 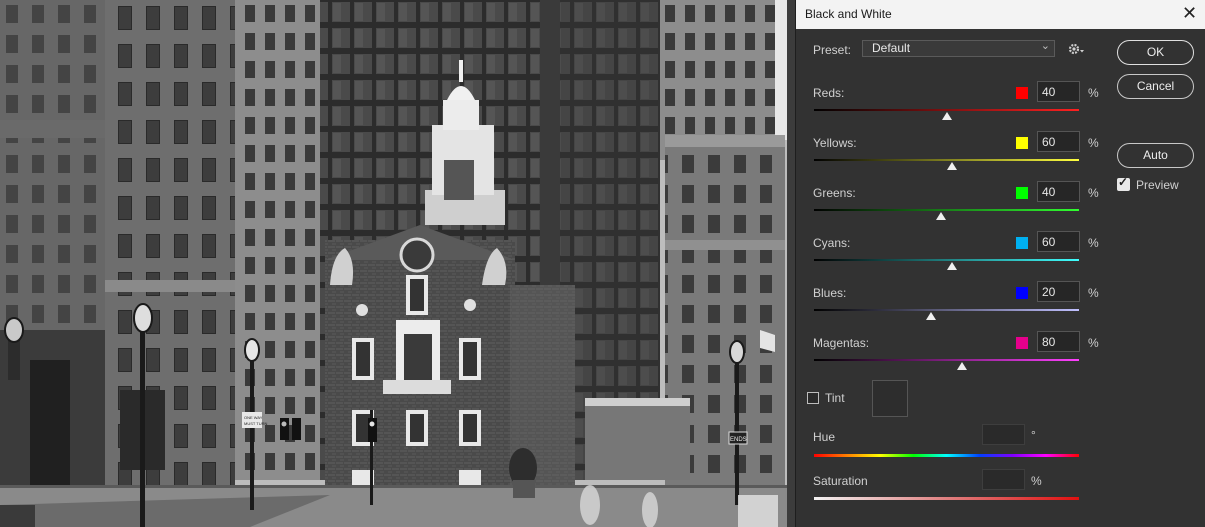 What do you see at coordinates (1022, 143) in the screenshot?
I see `yellows-swatch` at bounding box center [1022, 143].